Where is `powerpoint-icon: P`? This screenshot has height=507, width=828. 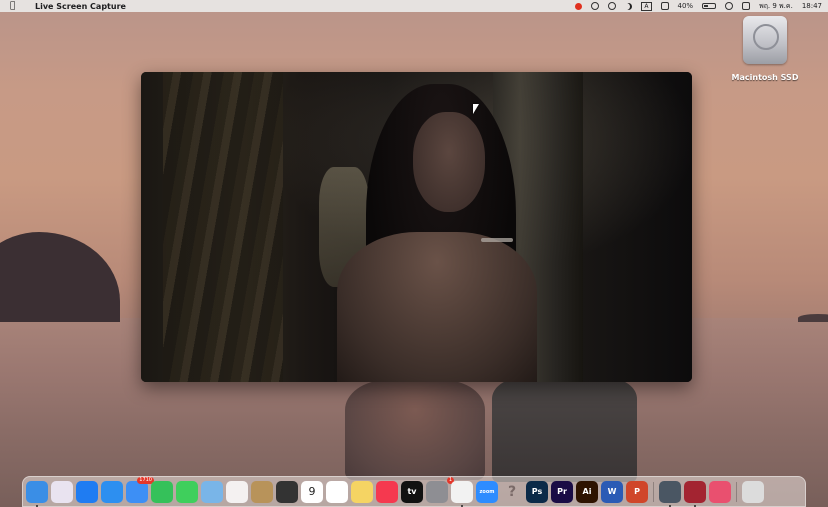
powerpoint-icon: P is located at coordinates (637, 491).